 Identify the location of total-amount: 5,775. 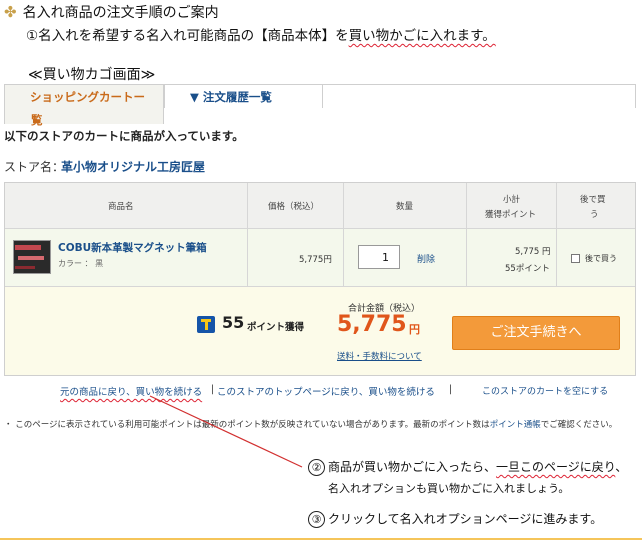
(372, 324).